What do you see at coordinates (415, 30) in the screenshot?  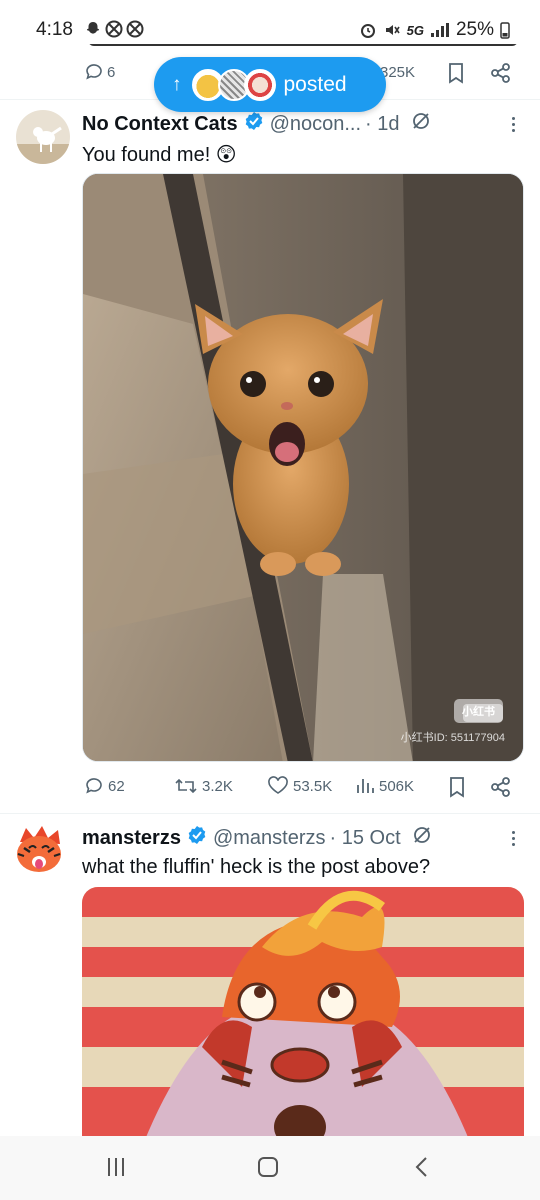 I see `network-type: 5G` at bounding box center [415, 30].